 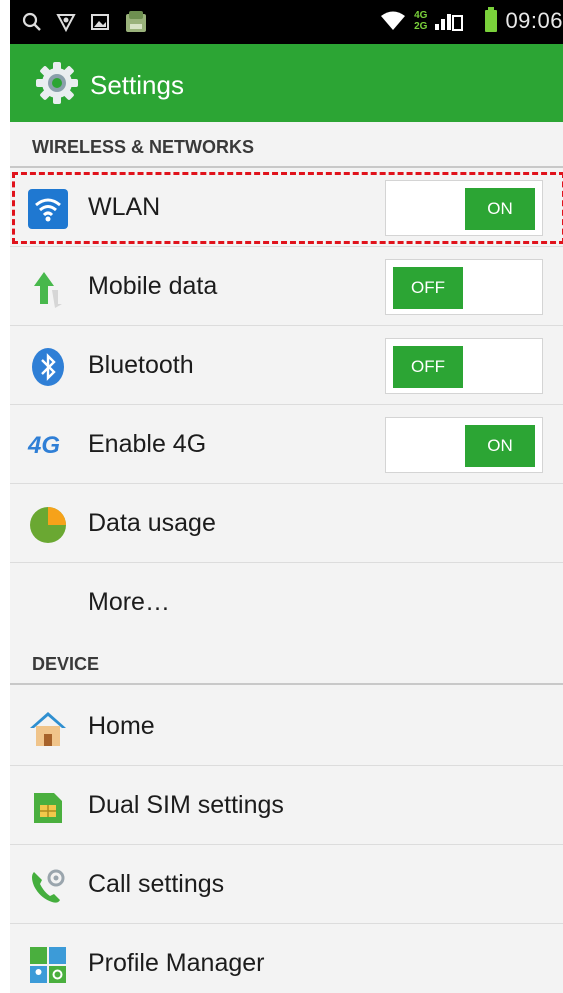 What do you see at coordinates (421, 21) in the screenshot?
I see `network-type: 4G 2G` at bounding box center [421, 21].